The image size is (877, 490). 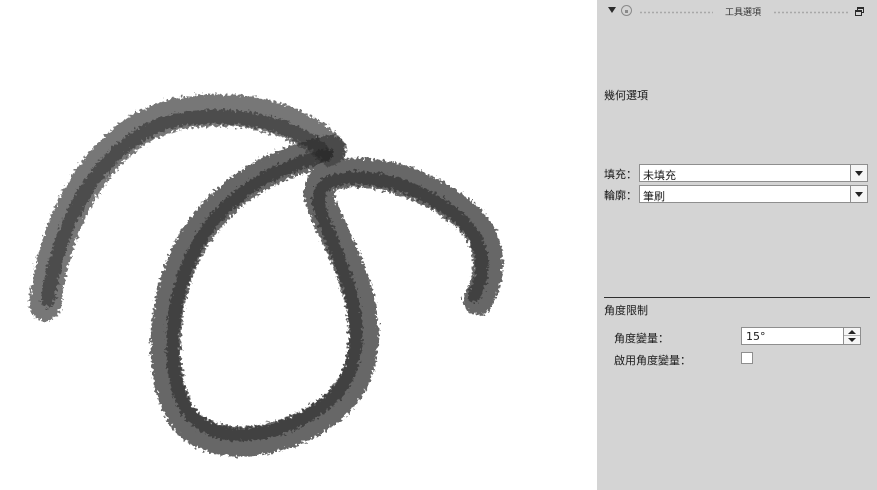 What do you see at coordinates (641, 338) in the screenshot?
I see `angle-delta-label: 角度變量：` at bounding box center [641, 338].